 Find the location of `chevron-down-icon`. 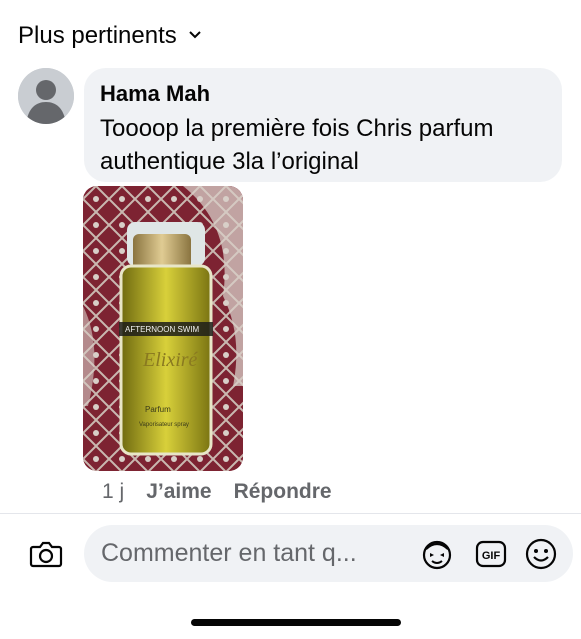

chevron-down-icon is located at coordinates (195, 34).